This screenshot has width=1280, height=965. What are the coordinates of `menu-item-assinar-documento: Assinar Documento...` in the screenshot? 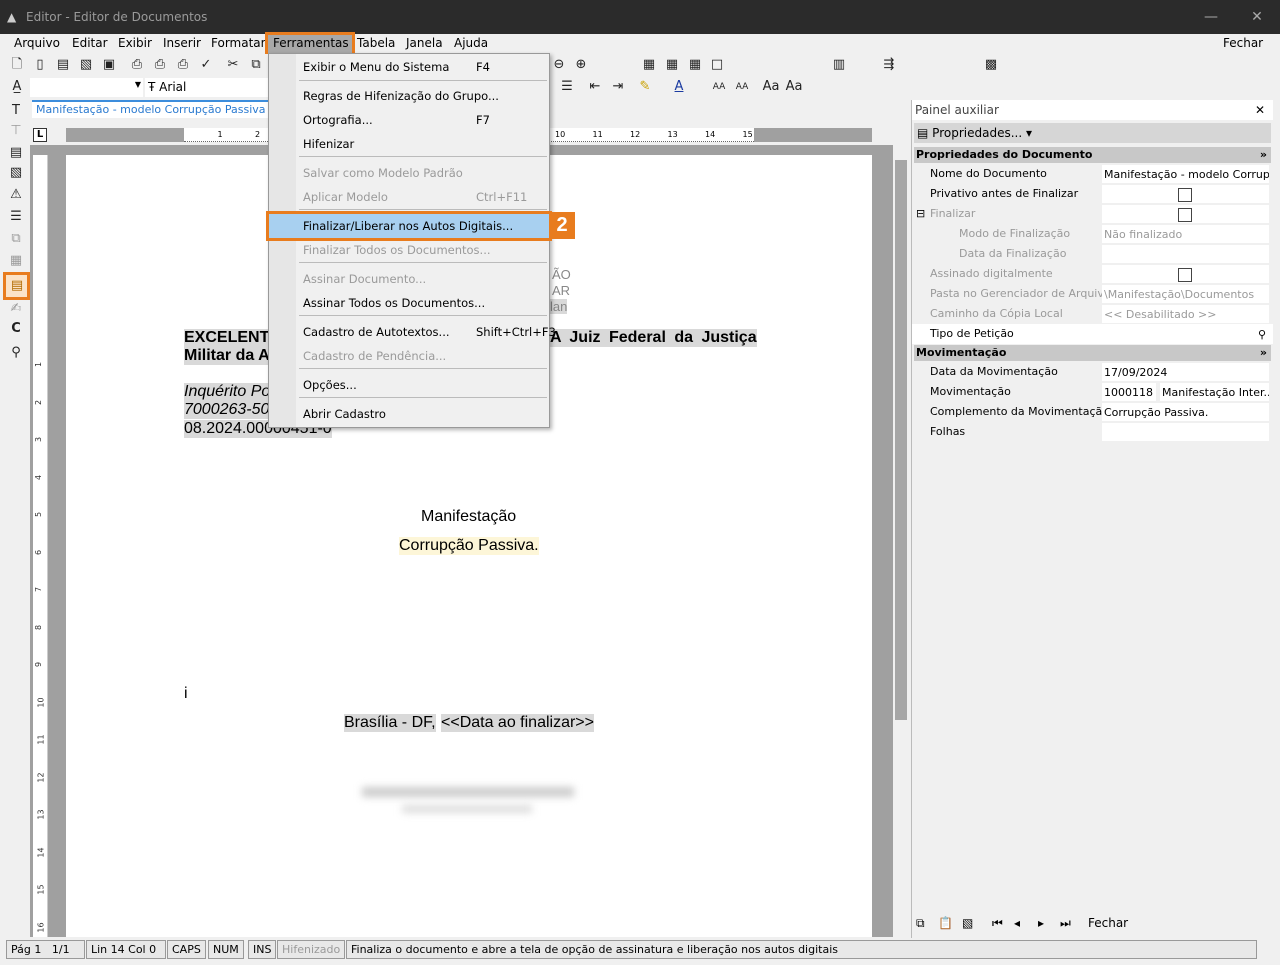 It's located at (409, 279).